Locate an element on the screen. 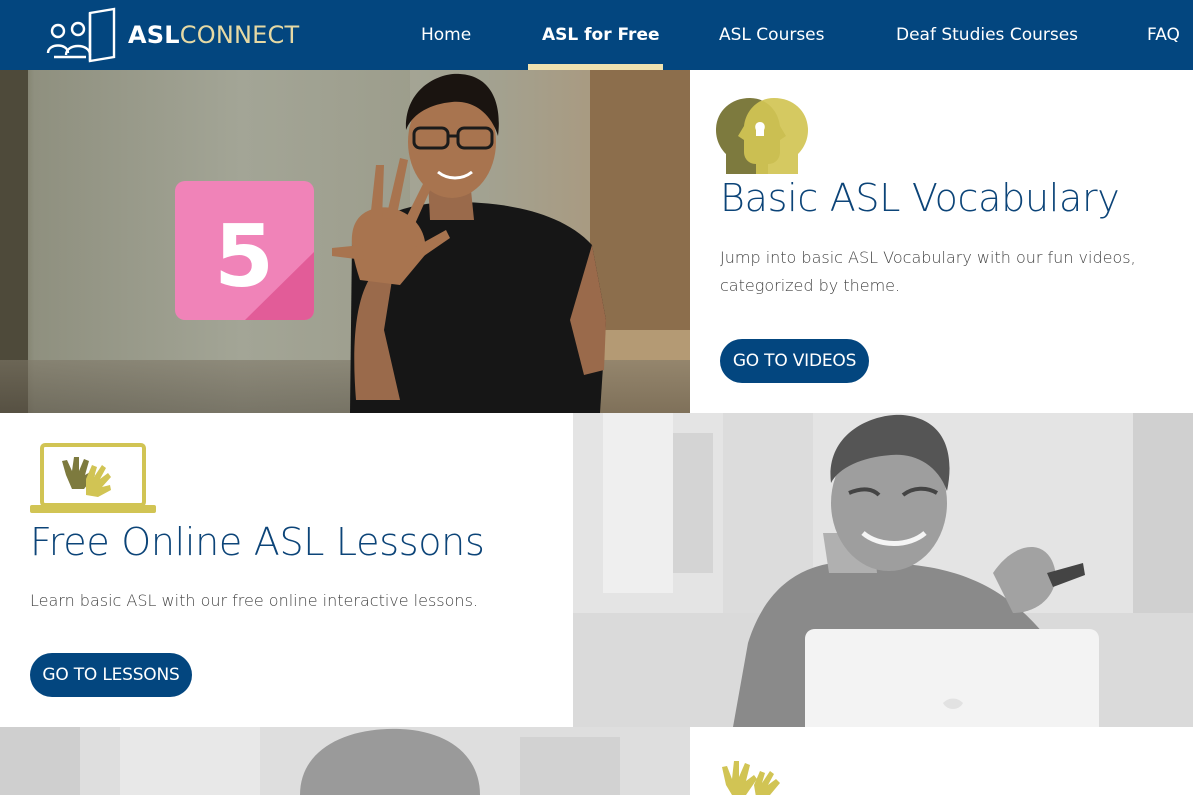  third-section-photo is located at coordinates (345, 761).